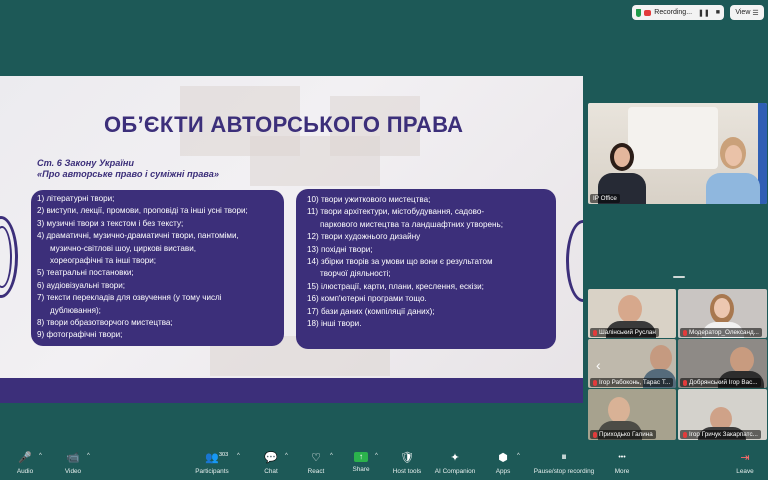 This screenshot has height=480, width=768. What do you see at coordinates (271, 471) in the screenshot?
I see `chat-label: Chat` at bounding box center [271, 471].